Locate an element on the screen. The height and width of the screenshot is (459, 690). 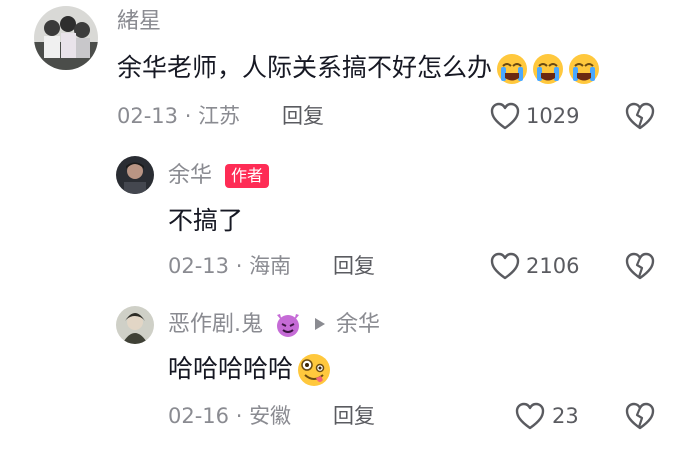
comment-author-name: 恶作剧.鬼 is located at coordinates (215, 324).